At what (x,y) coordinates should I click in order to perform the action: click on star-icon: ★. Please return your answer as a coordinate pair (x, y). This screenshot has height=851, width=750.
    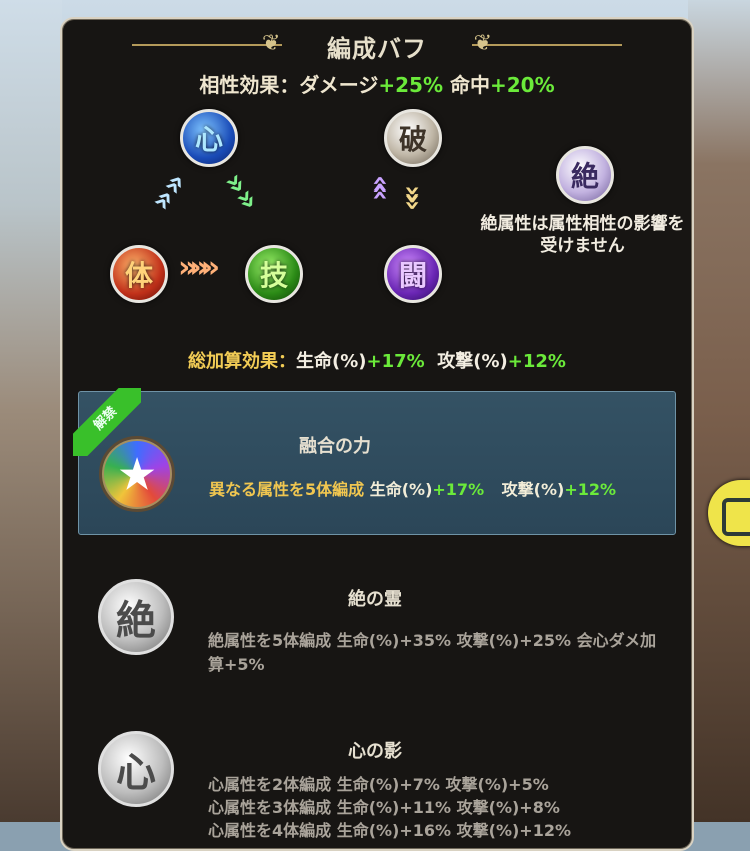
    Looking at the image, I should click on (137, 474).